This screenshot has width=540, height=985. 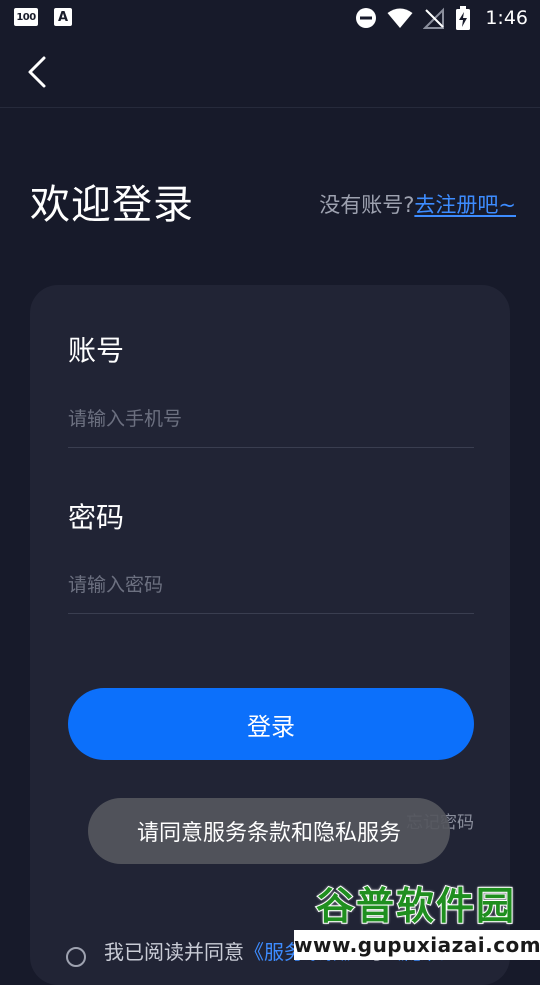 I want to click on badge-100-label: 100, so click(x=26, y=17).